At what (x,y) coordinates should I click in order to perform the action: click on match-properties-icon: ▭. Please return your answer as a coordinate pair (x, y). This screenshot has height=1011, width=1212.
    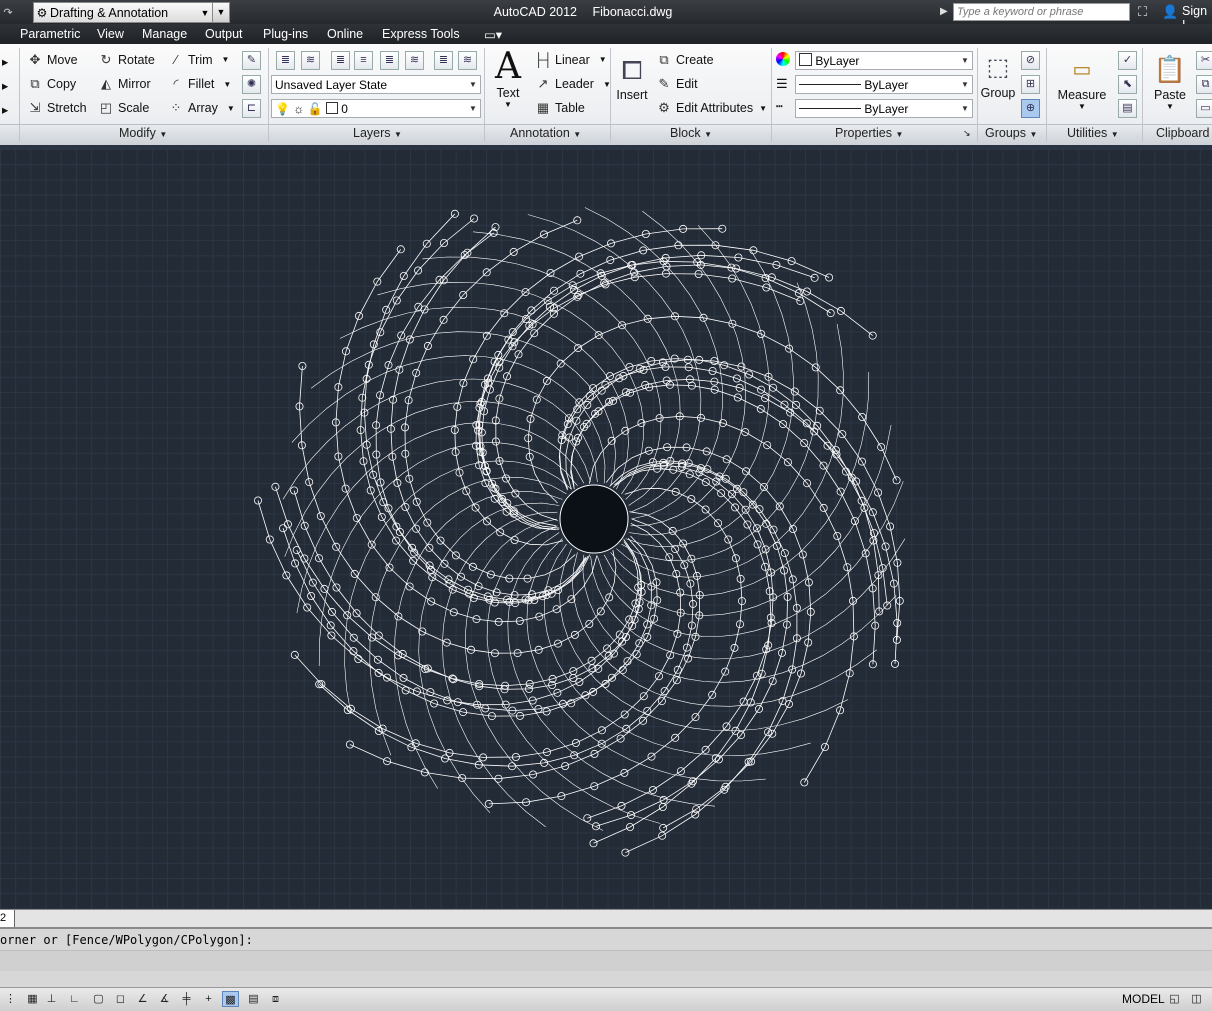
    Looking at the image, I should click on (1204, 108).